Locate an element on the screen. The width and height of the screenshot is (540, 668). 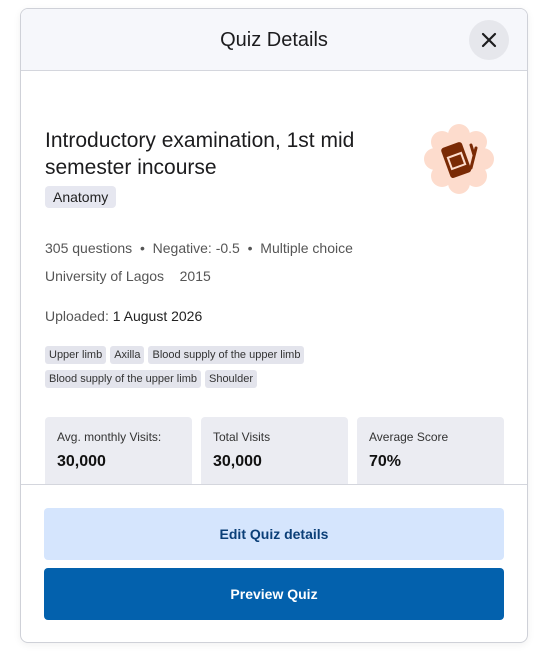
close-icon is located at coordinates (489, 40).